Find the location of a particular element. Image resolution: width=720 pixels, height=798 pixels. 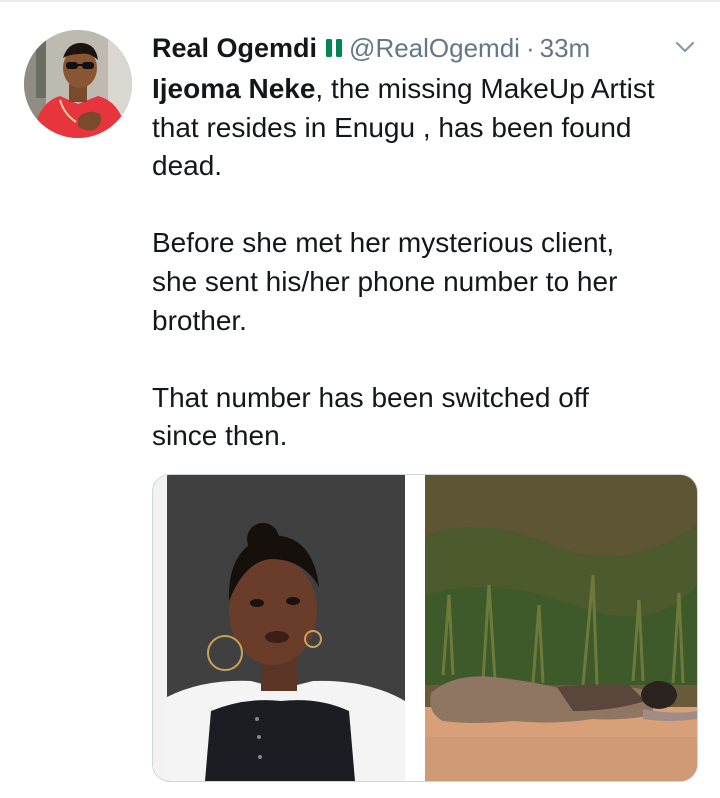

author-name: Real Ogemdi is located at coordinates (234, 48).